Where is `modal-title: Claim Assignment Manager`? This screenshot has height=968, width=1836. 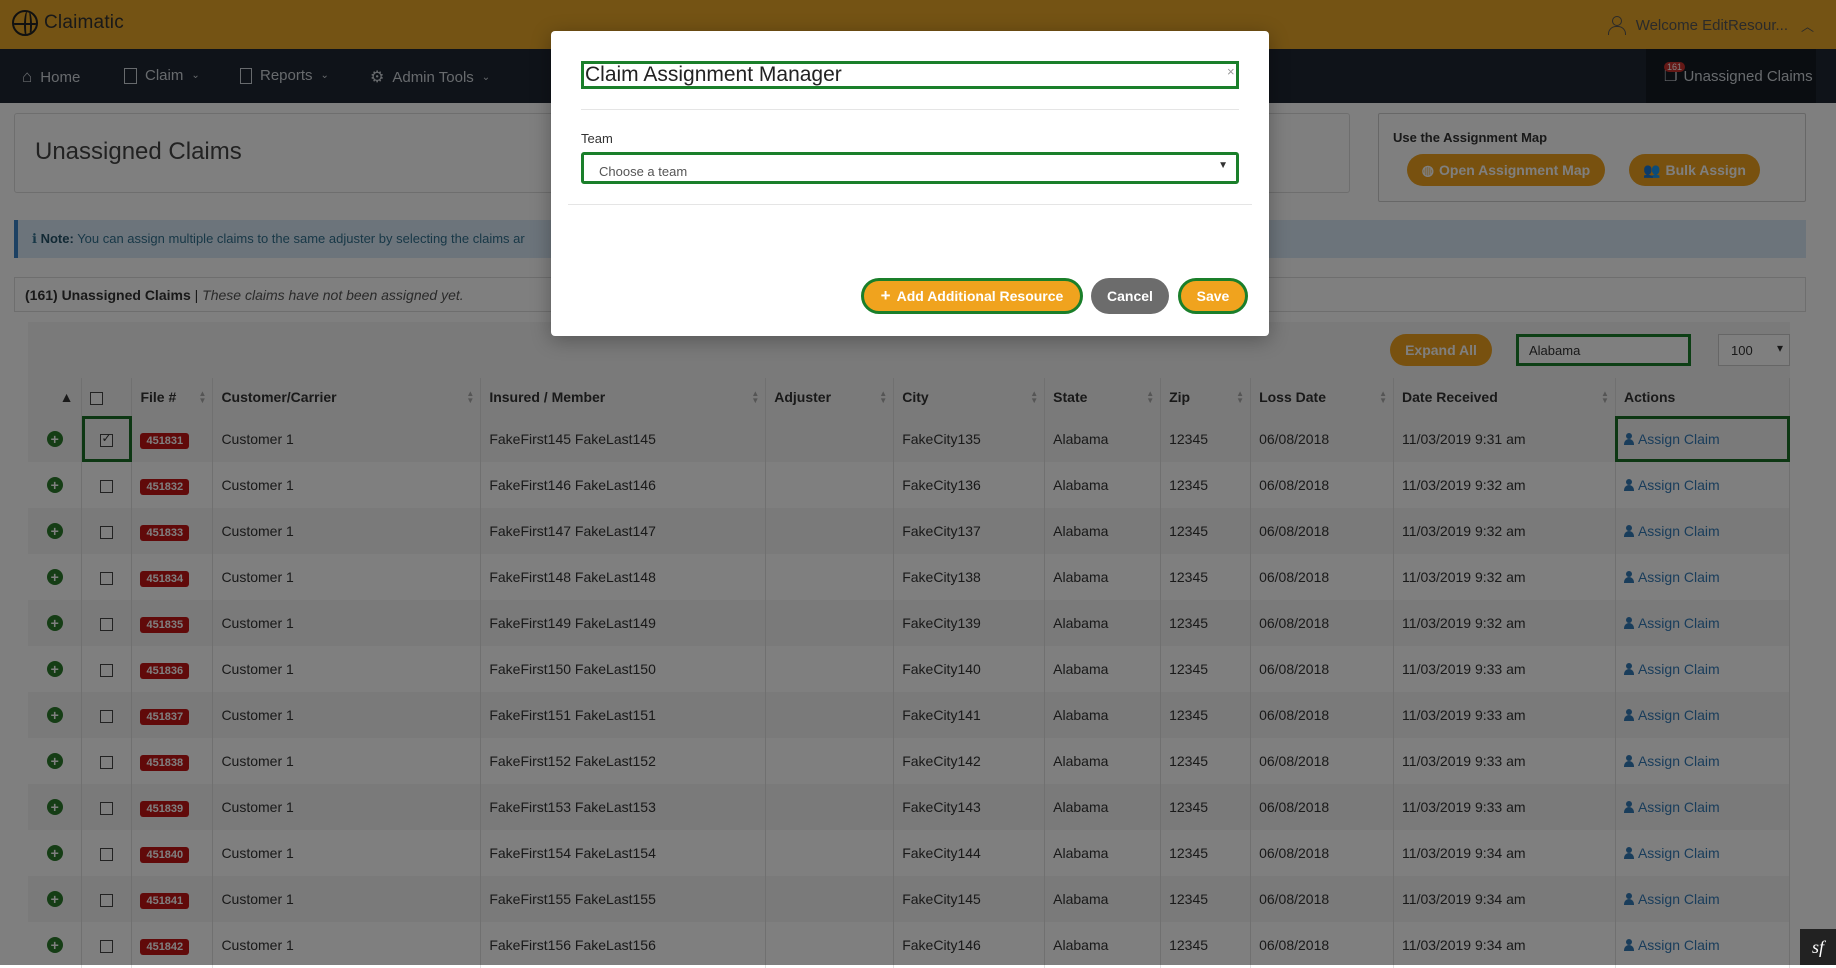
modal-title: Claim Assignment Manager is located at coordinates (910, 75).